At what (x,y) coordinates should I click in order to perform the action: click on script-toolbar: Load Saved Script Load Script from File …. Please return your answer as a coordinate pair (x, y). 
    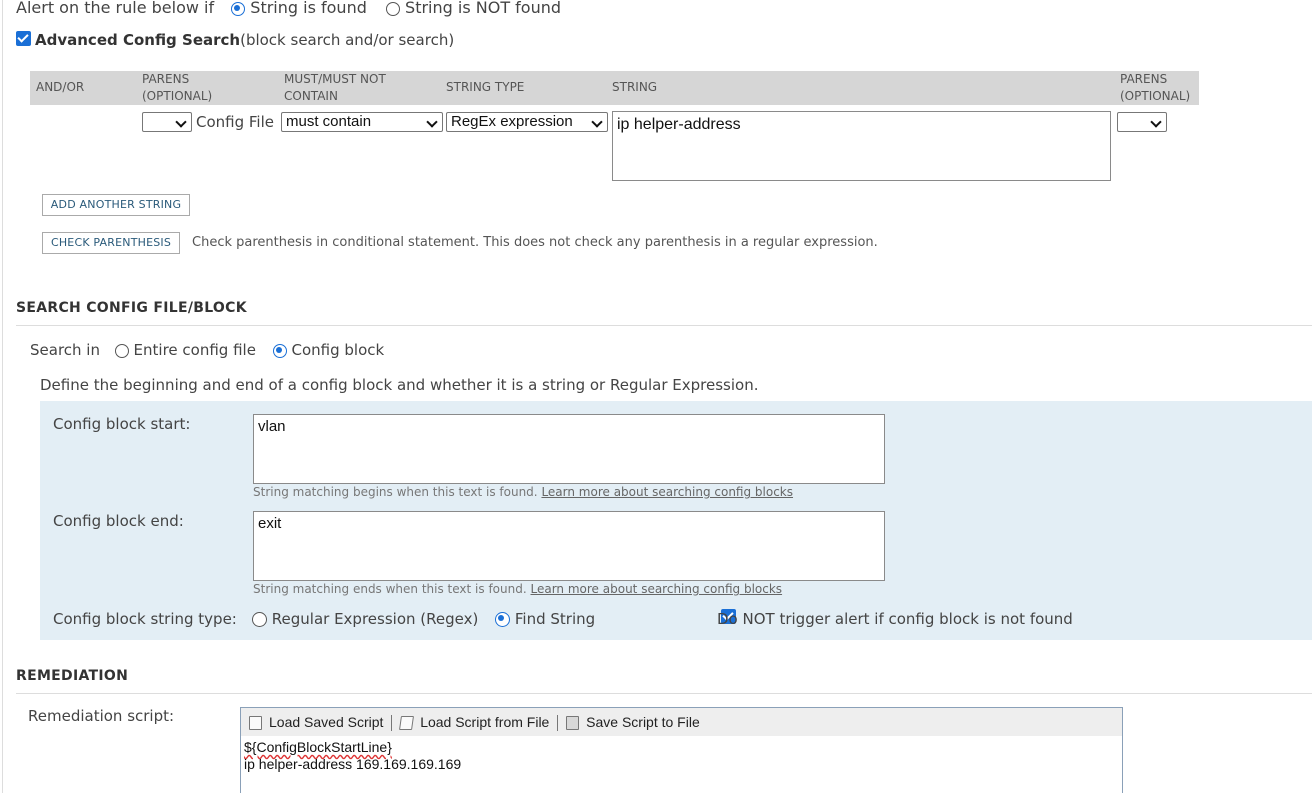
    Looking at the image, I should click on (681, 722).